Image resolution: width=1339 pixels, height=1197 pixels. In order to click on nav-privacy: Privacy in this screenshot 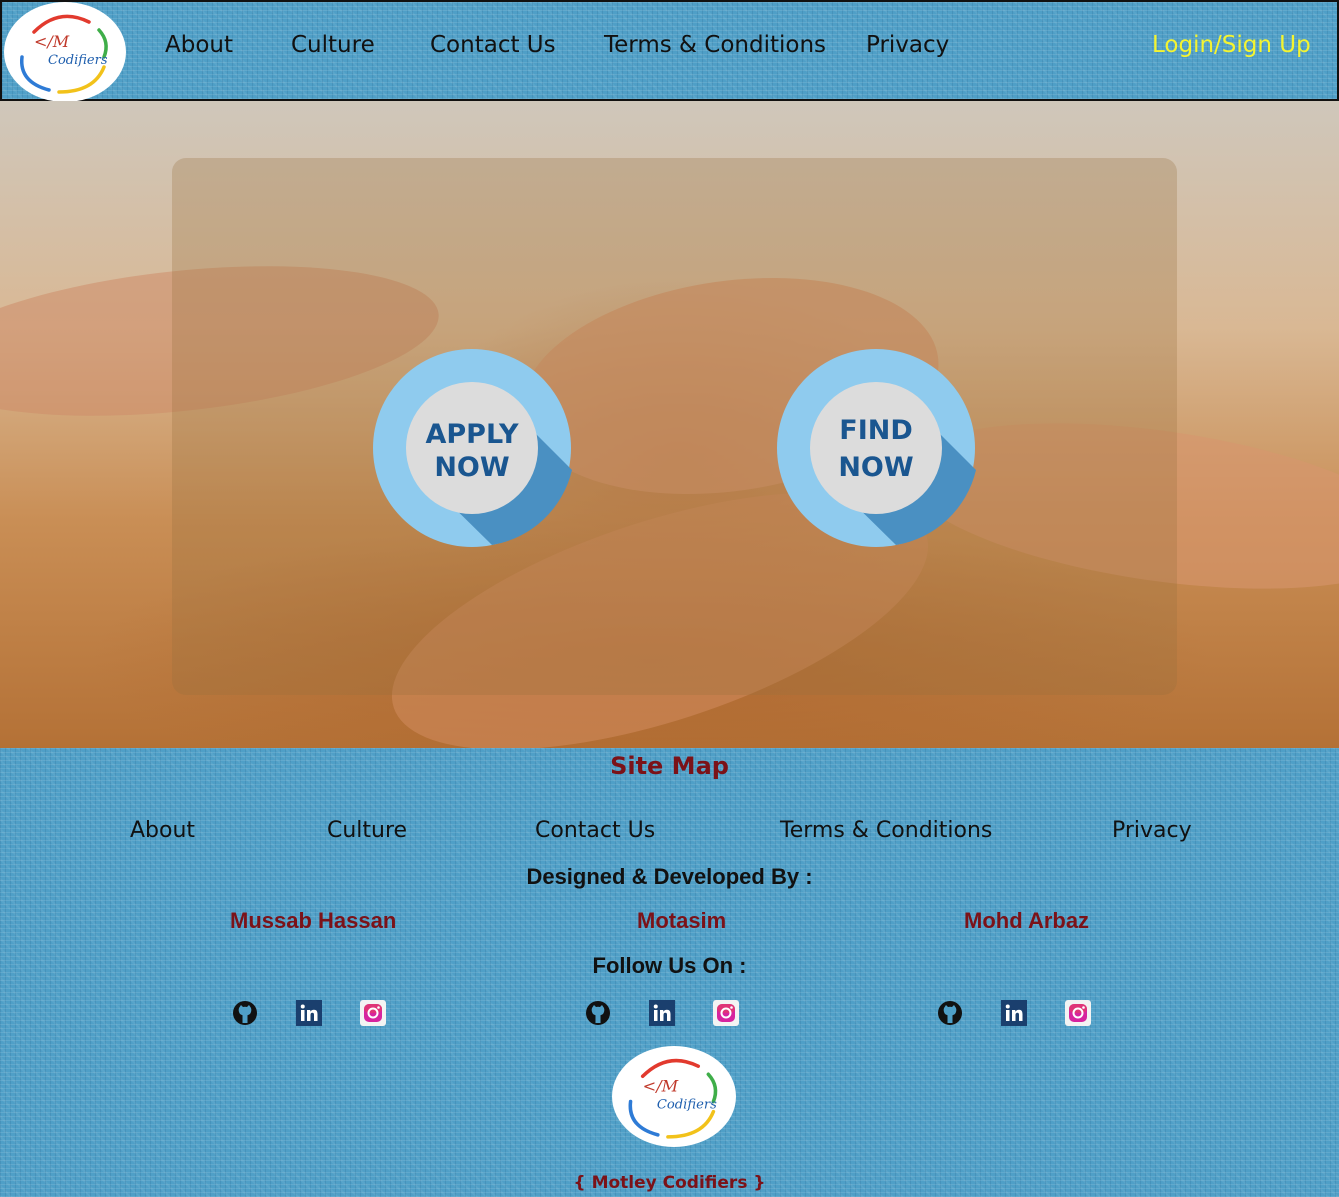, I will do `click(907, 45)`.